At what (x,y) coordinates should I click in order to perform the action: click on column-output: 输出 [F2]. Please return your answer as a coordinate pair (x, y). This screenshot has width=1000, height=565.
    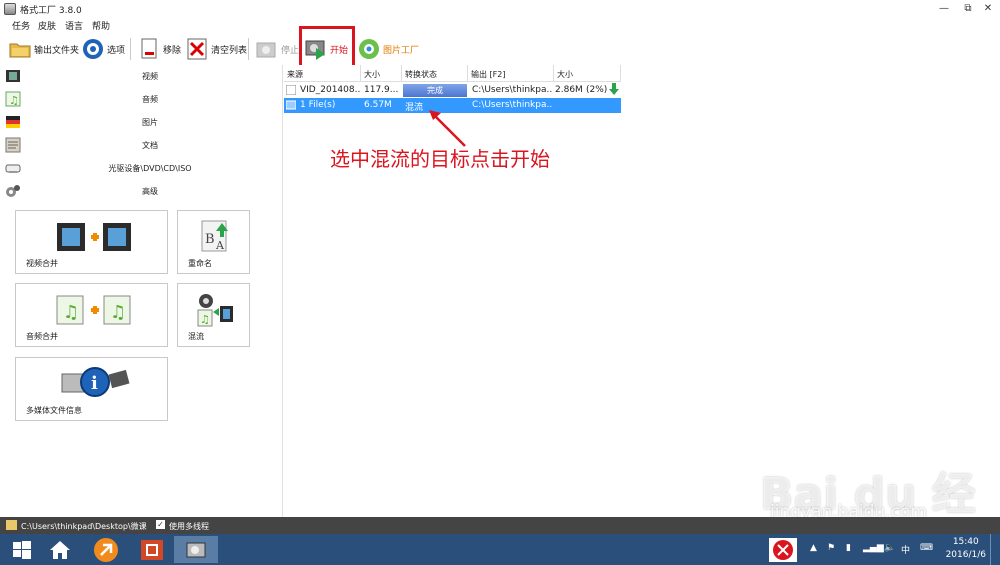
    Looking at the image, I should click on (511, 73).